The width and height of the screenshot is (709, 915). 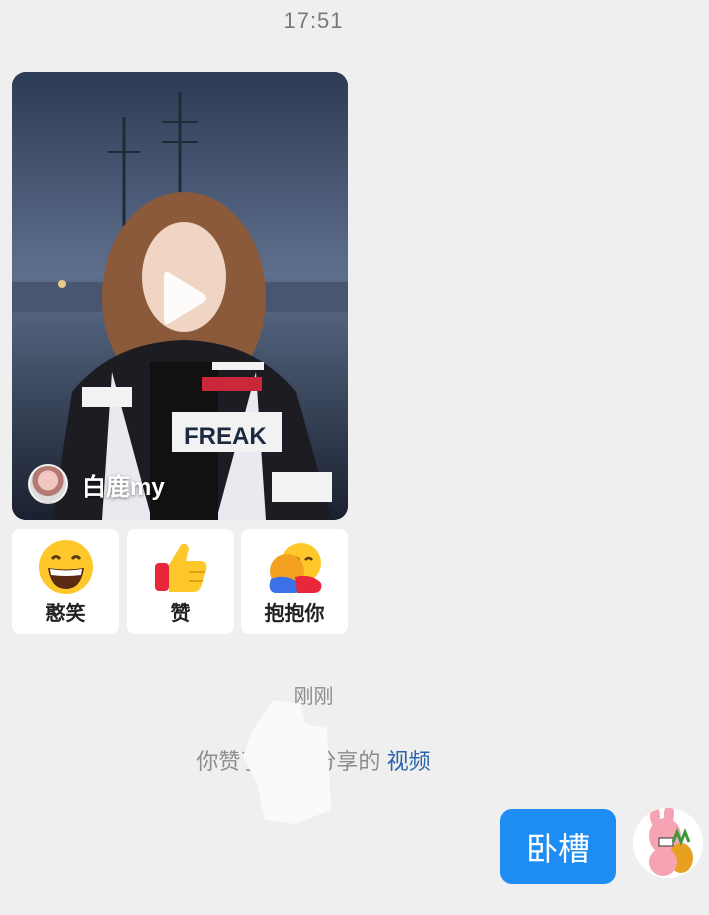 What do you see at coordinates (294, 614) in the screenshot?
I see `reaction-label: 抱抱你` at bounding box center [294, 614].